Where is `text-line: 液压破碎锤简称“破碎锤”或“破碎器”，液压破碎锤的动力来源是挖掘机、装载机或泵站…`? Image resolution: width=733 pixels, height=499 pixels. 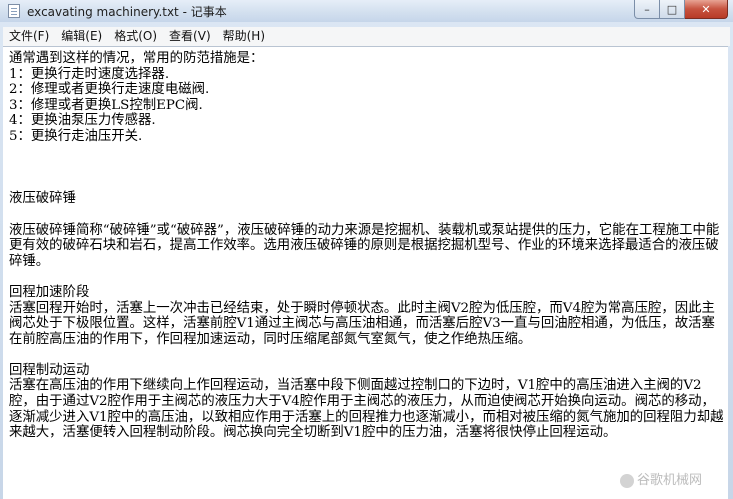 text-line: 液压破碎锤简称“破碎锤”或“破碎器”，液压破碎锤的动力来源是挖掘机、装载机或泵站… is located at coordinates (364, 245).